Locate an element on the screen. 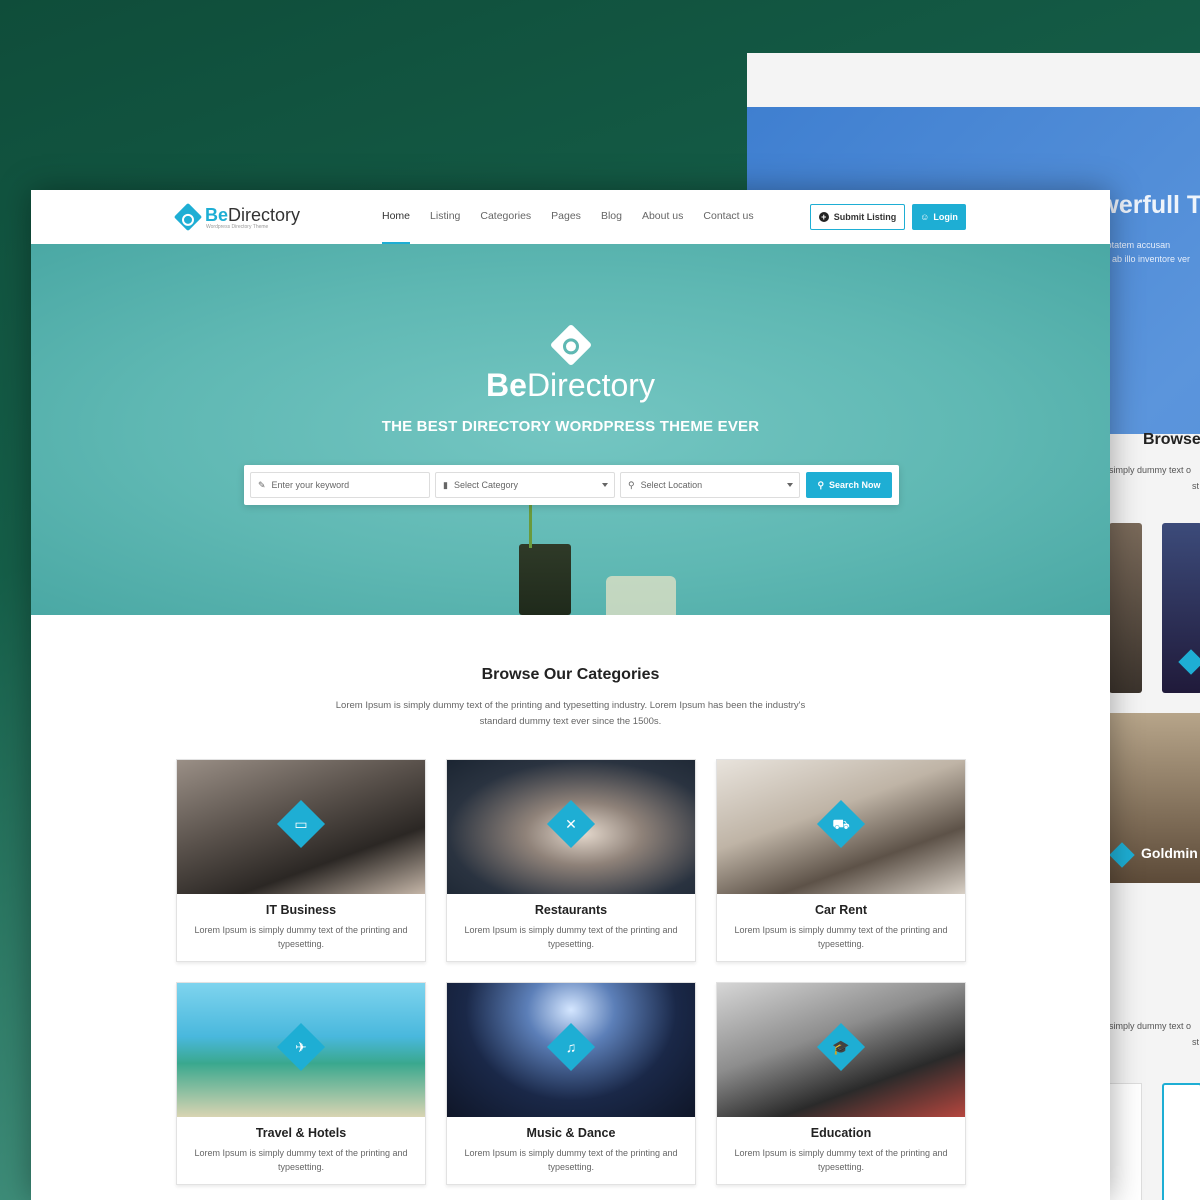 The image size is (1200, 1200). location-placeholder: Select Location is located at coordinates (671, 485).